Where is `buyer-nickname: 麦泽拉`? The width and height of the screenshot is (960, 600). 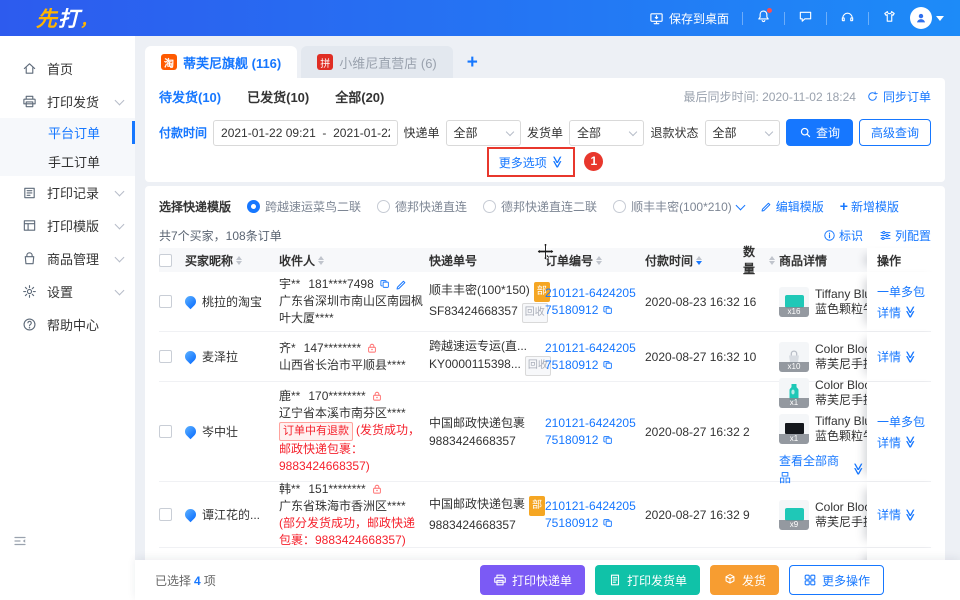 buyer-nickname: 麦泽拉 is located at coordinates (220, 356).